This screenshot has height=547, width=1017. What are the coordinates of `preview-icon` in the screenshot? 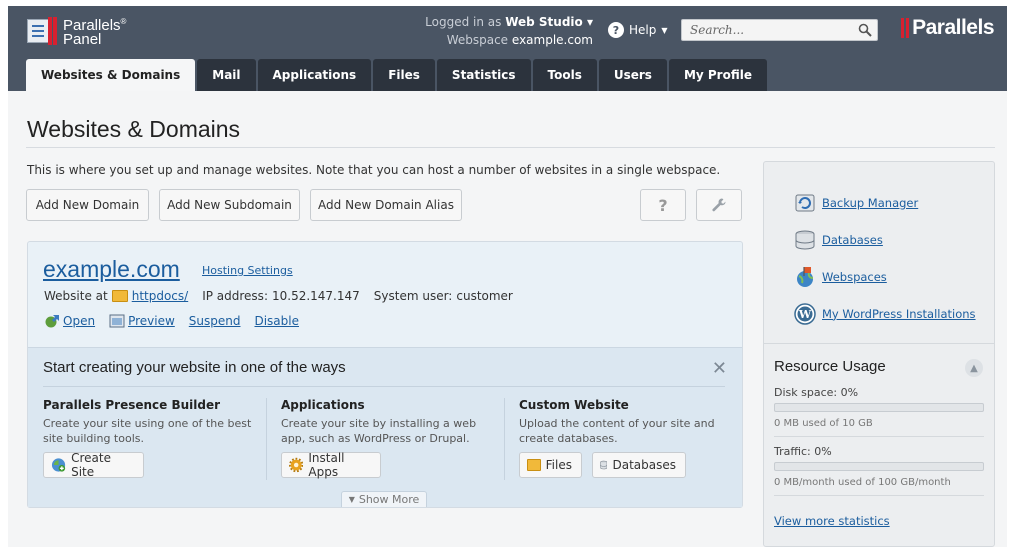 It's located at (117, 321).